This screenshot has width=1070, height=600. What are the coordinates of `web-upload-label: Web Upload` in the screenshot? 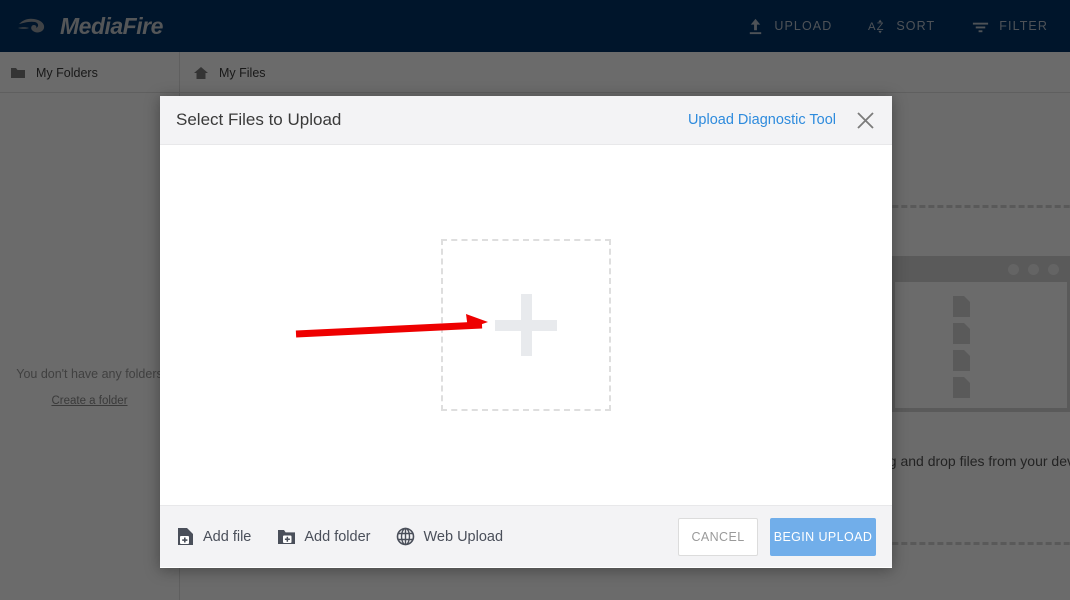 It's located at (463, 536).